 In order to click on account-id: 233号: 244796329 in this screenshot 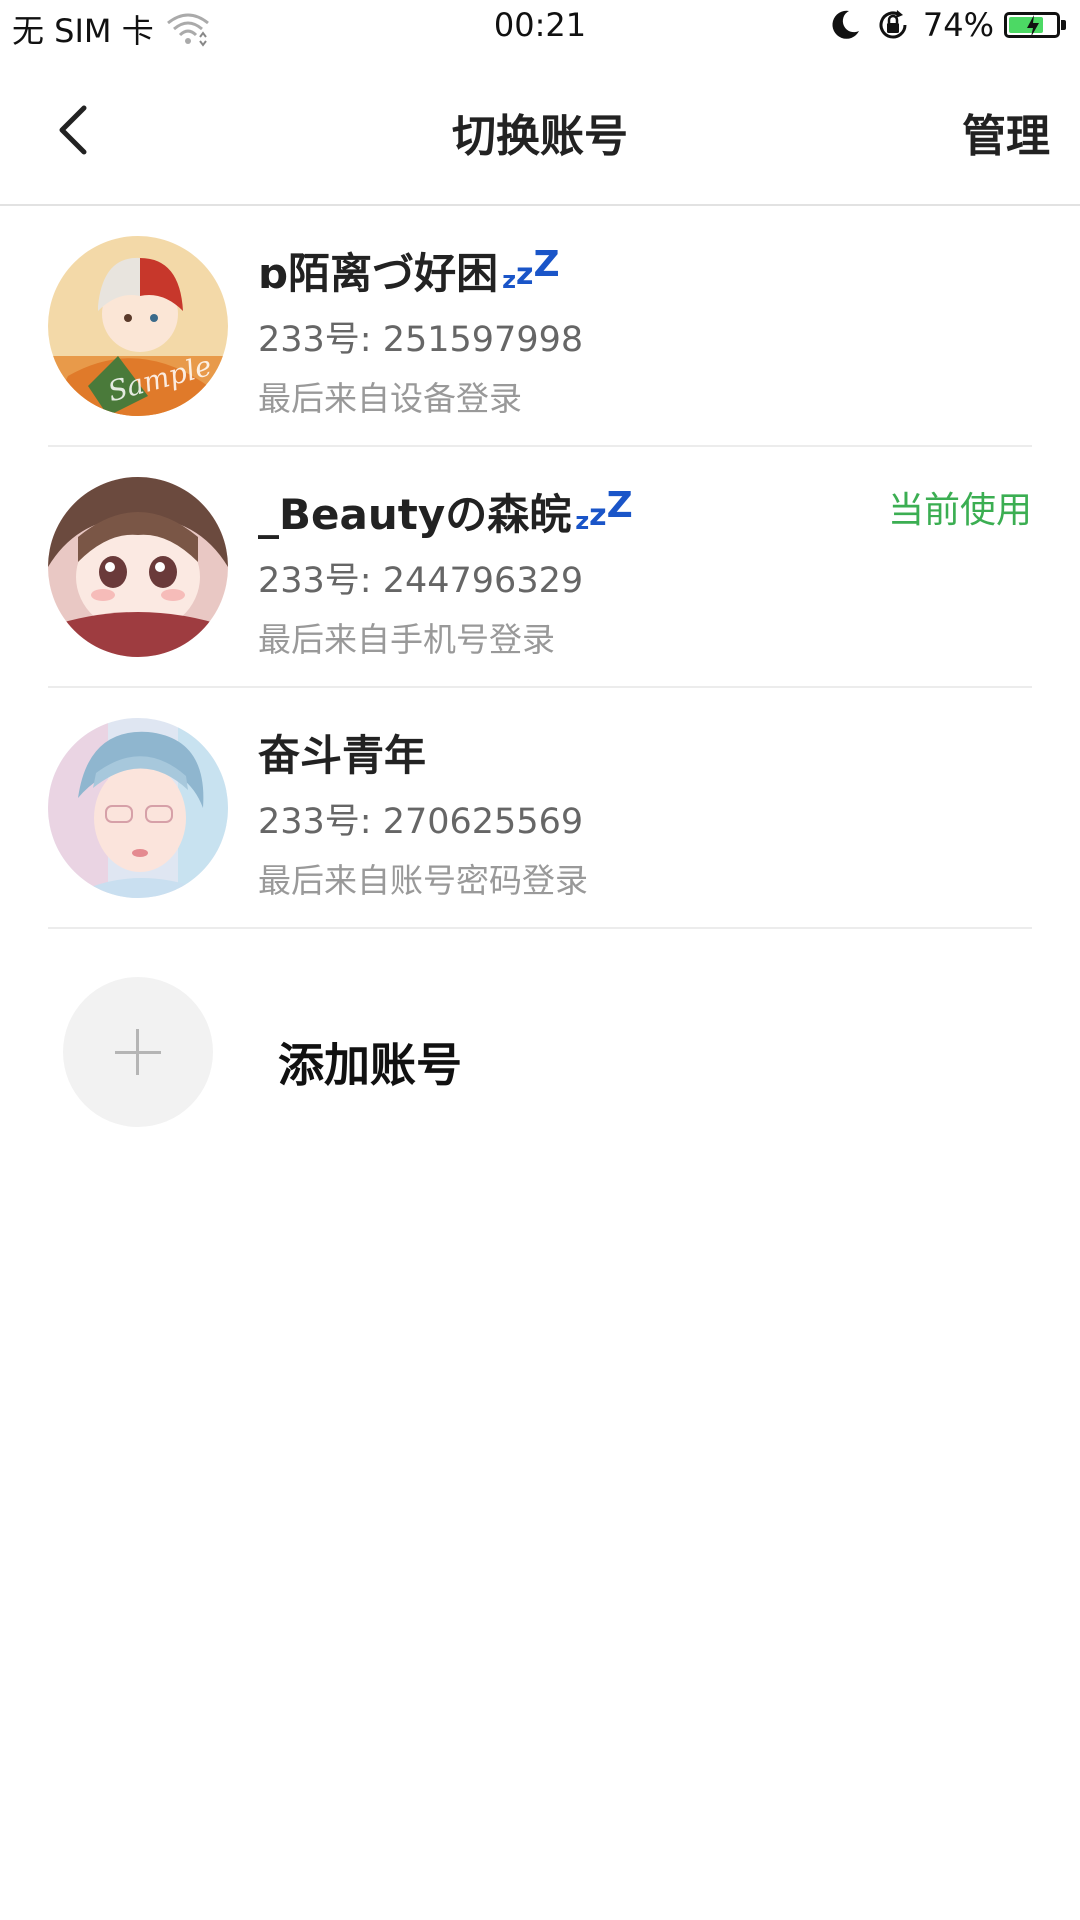, I will do `click(421, 581)`.